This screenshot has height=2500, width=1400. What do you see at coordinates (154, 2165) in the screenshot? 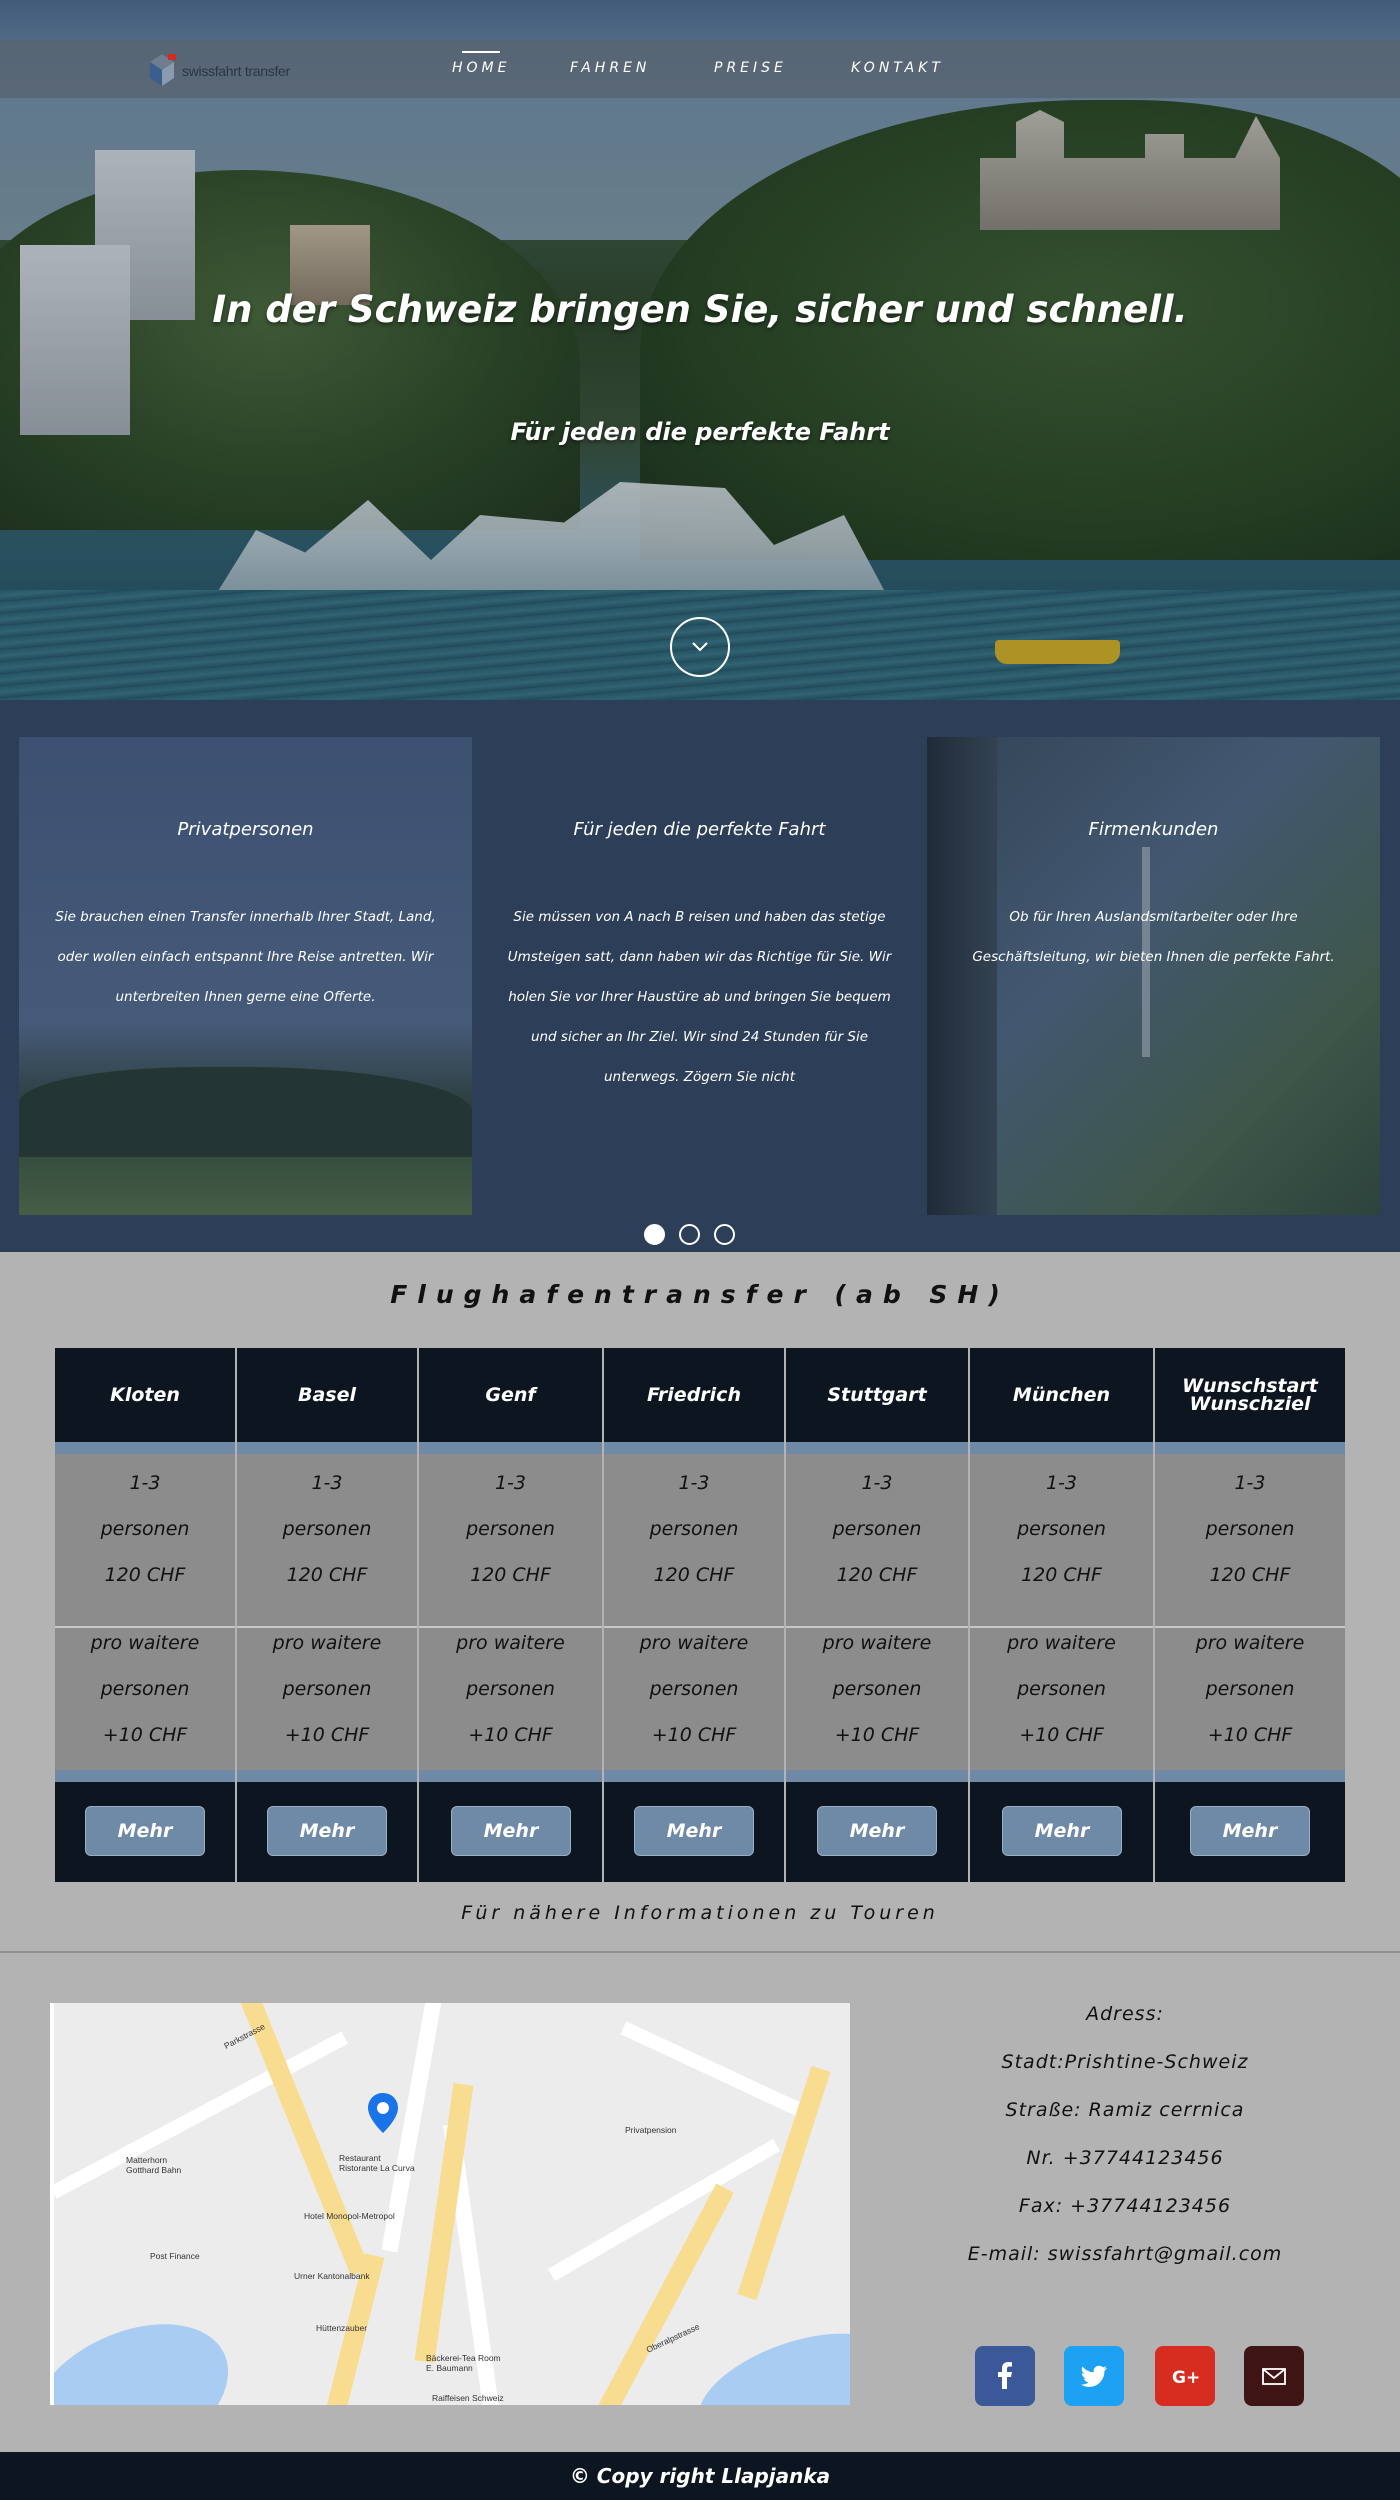
I see `map-label: Matterhorn Gotthard Bahn` at bounding box center [154, 2165].